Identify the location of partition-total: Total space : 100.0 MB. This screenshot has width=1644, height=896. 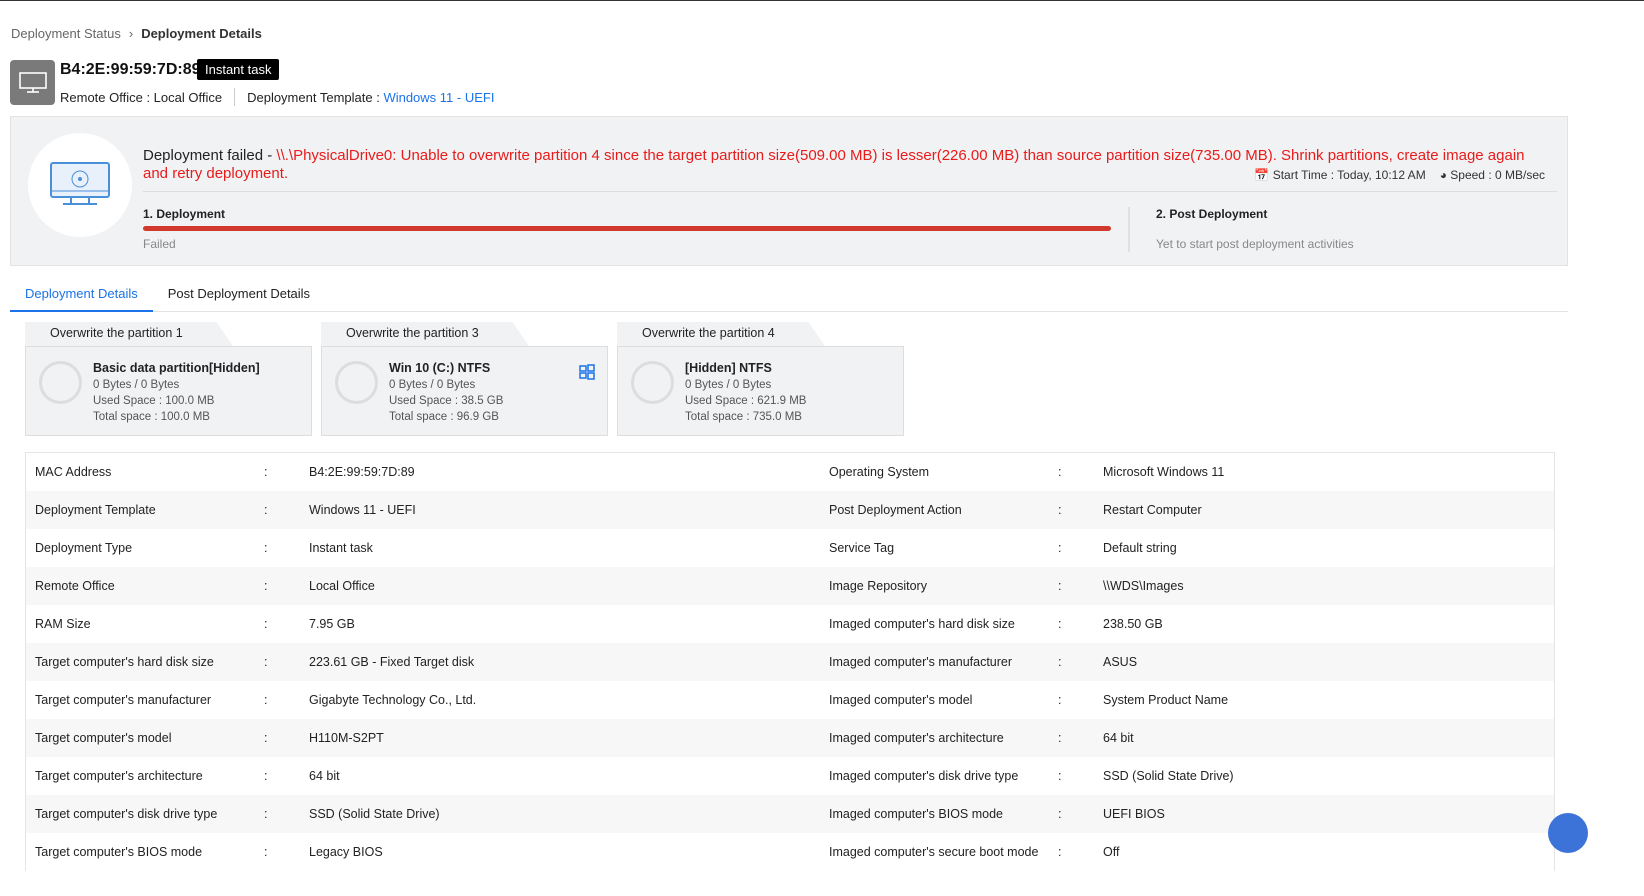
(151, 417).